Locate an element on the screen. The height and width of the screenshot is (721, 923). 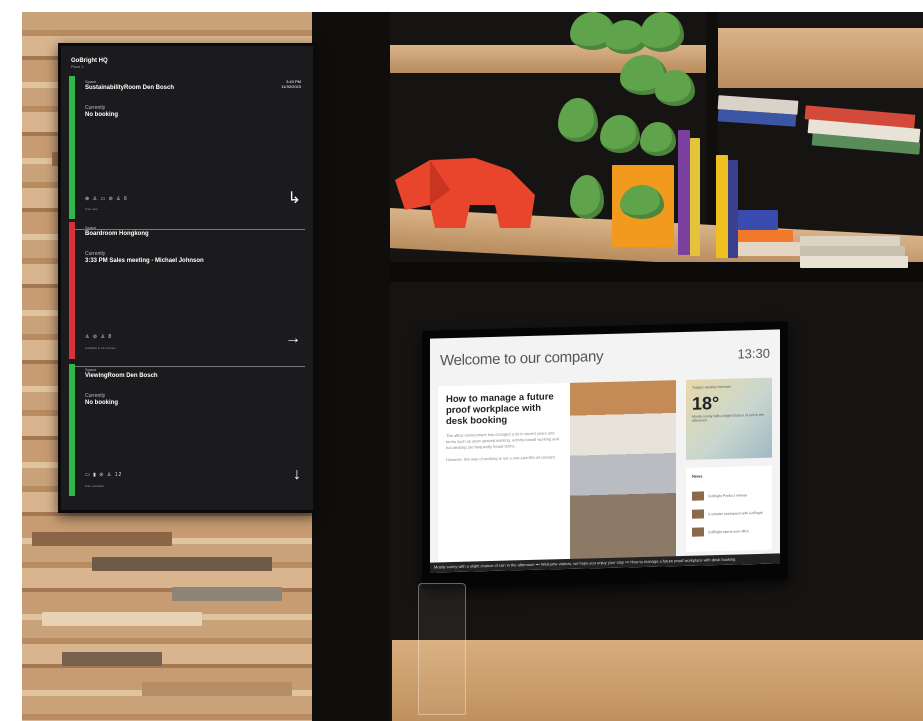
room-name: Boardroom Hongkong is located at coordinates (117, 234).